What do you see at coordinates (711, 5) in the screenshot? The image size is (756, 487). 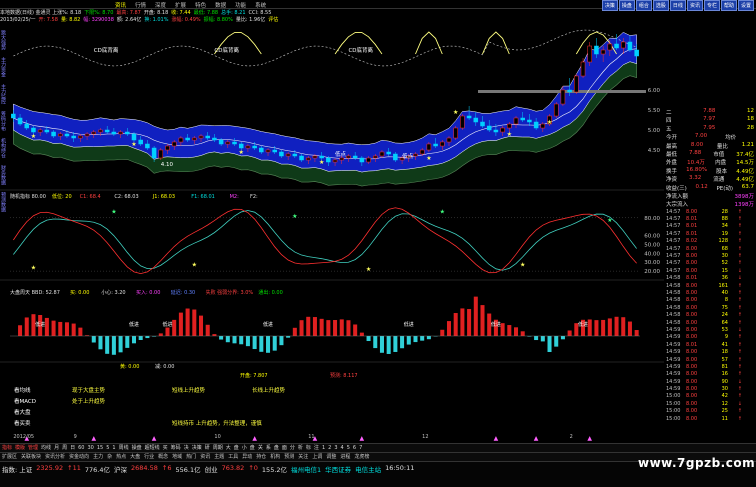 I see `toolbar-button-6: 专栏` at bounding box center [711, 5].